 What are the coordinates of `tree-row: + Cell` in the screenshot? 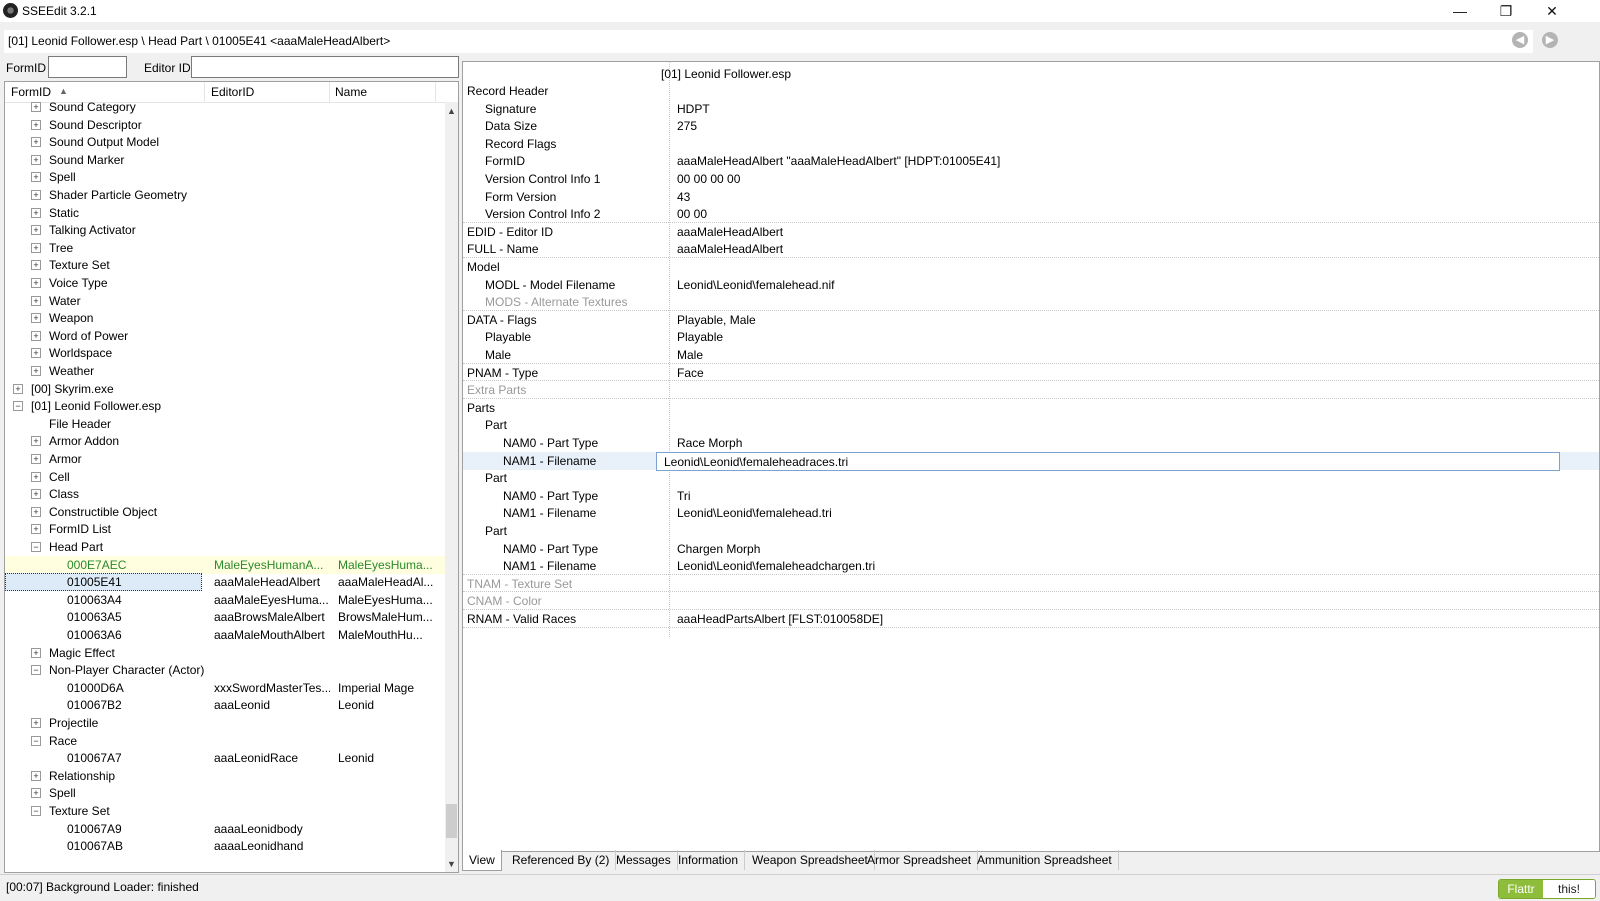 It's located at (225, 477).